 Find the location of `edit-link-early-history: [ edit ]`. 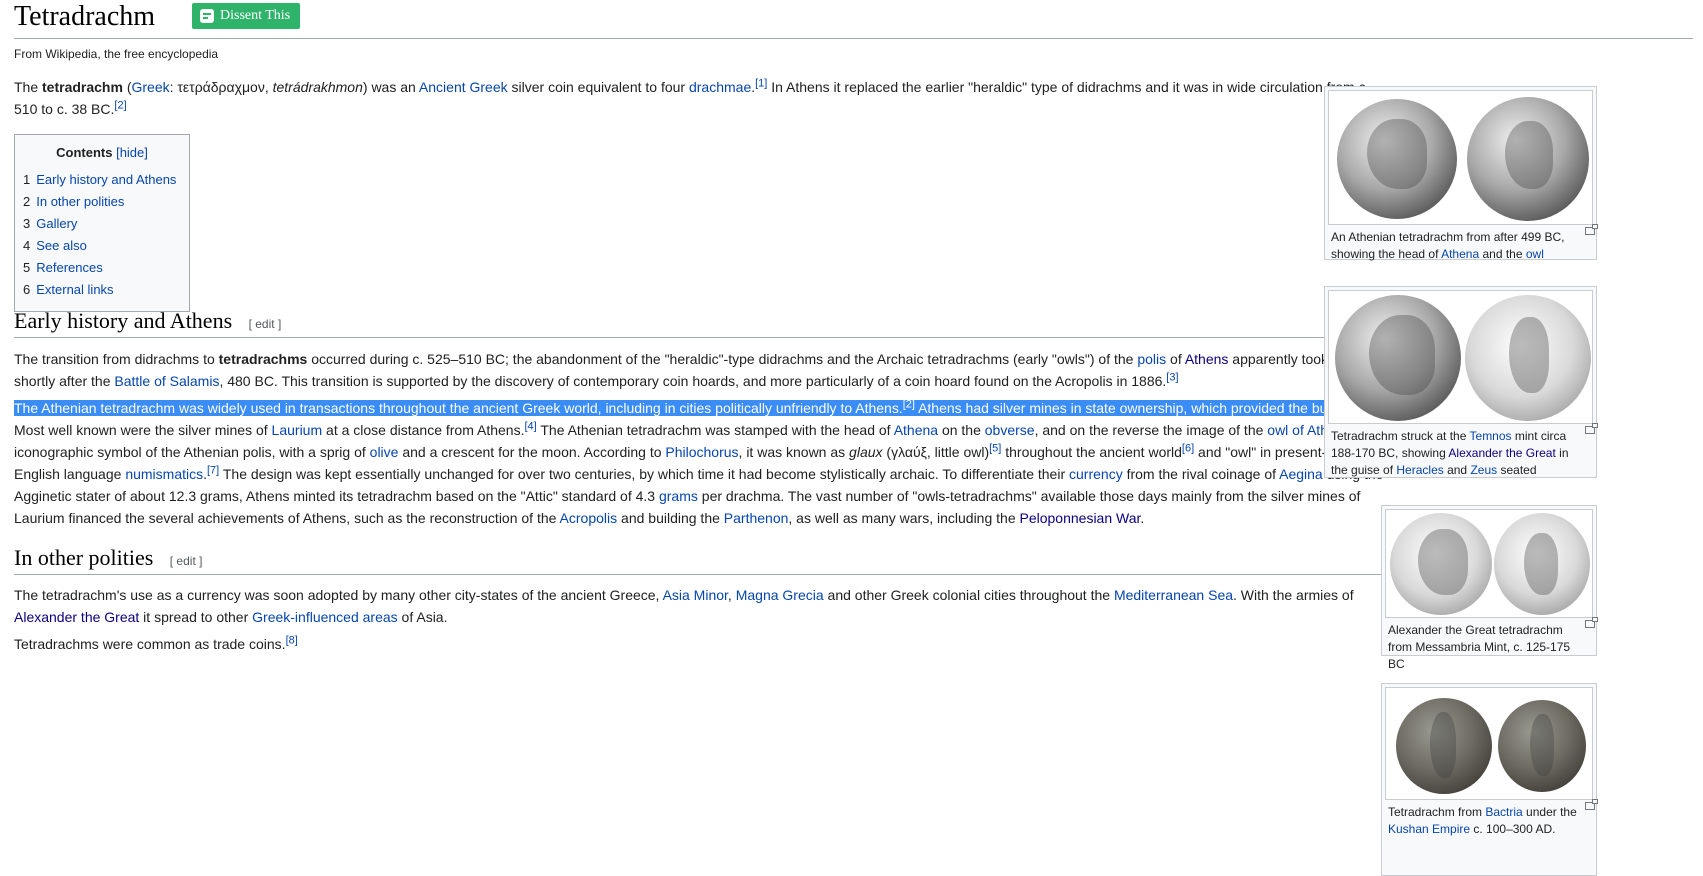

edit-link-early-history: [ edit ] is located at coordinates (265, 324).